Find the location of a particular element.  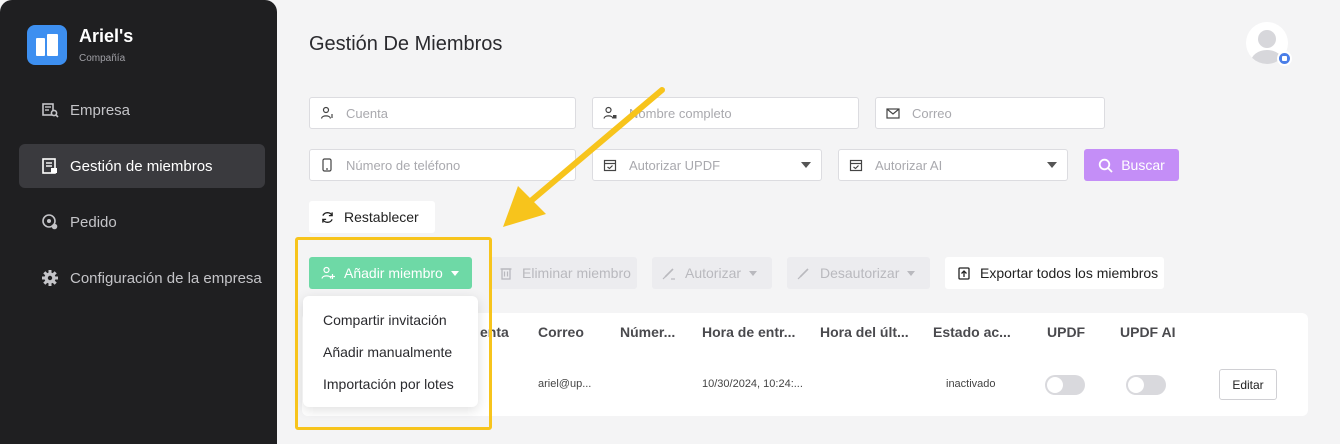

column-header-updf-ai: UPDF AI is located at coordinates (1148, 332).